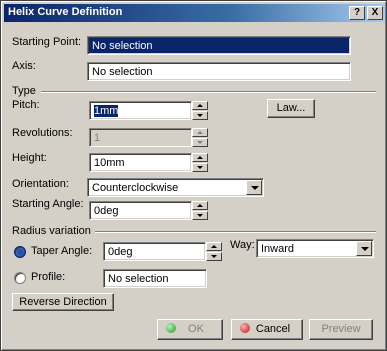 The width and height of the screenshot is (387, 351). What do you see at coordinates (219, 71) in the screenshot?
I see `axis-field: No selection` at bounding box center [219, 71].